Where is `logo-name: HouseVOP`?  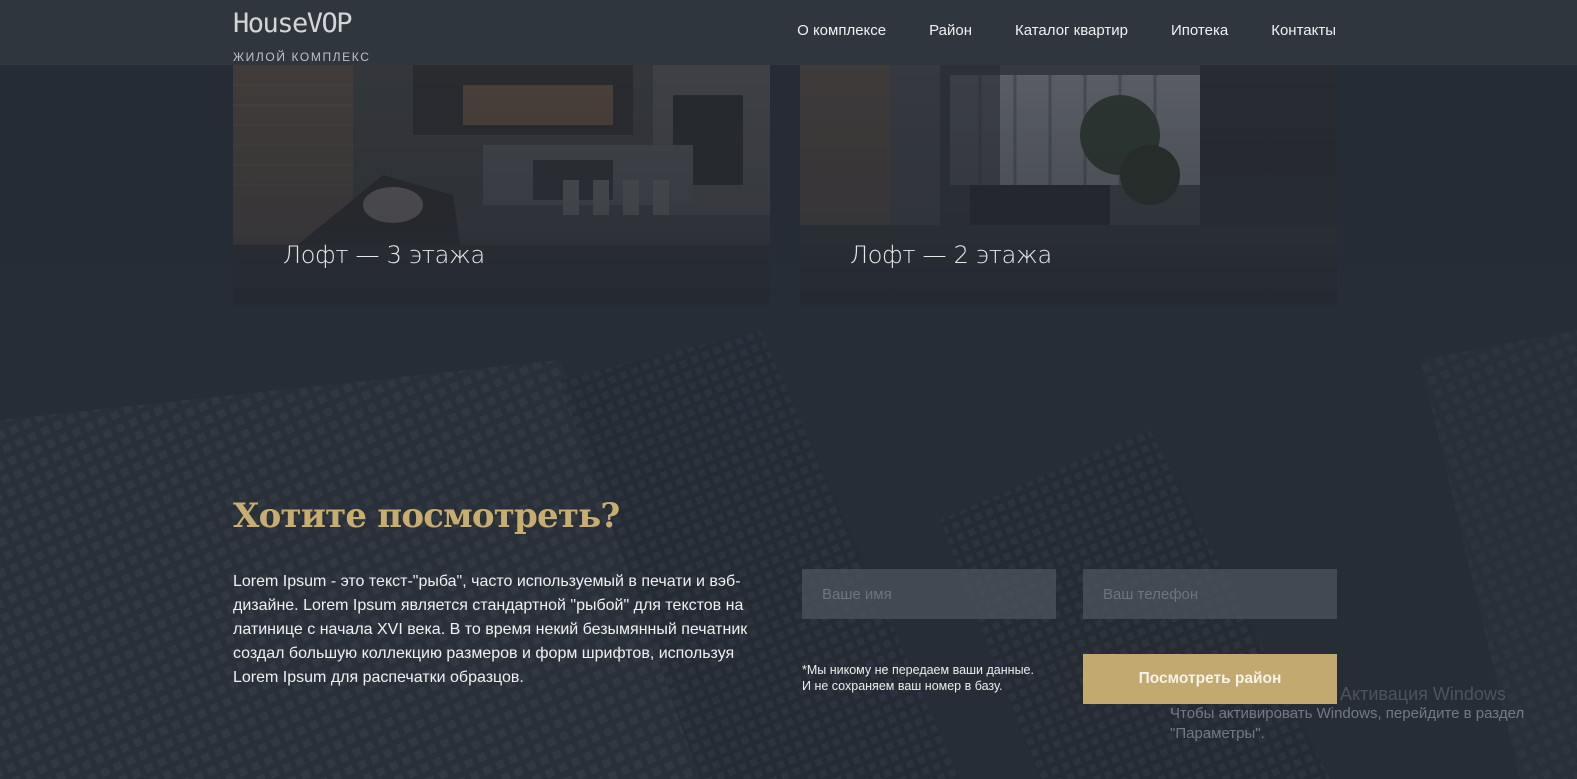 logo-name: HouseVOP is located at coordinates (293, 23).